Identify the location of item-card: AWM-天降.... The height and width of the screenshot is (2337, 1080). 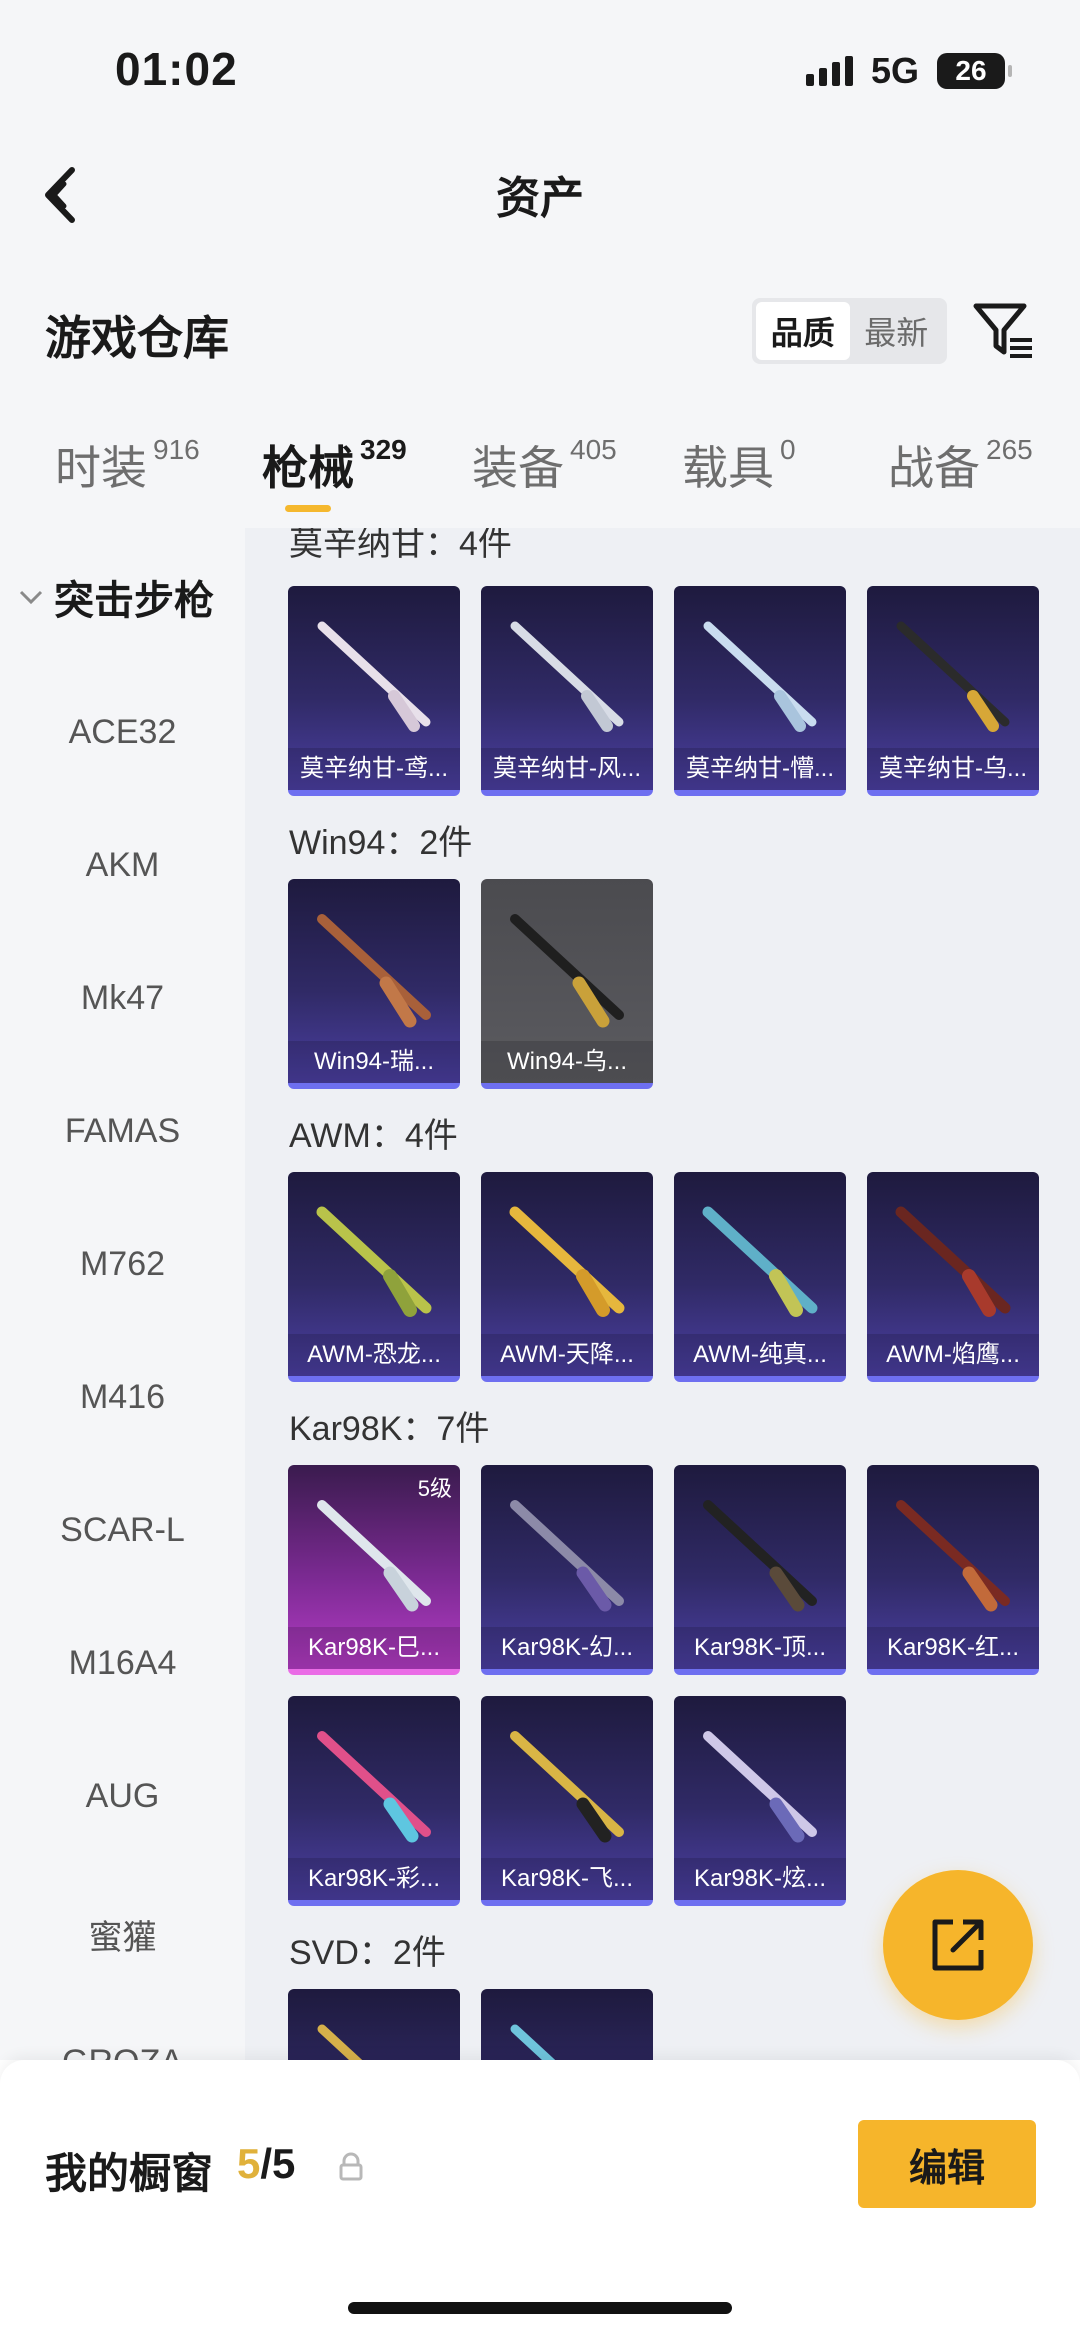
(567, 1277).